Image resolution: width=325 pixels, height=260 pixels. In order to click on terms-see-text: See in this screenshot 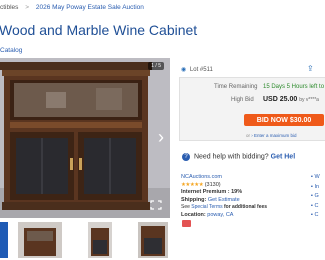, I will do `click(185, 207)`.